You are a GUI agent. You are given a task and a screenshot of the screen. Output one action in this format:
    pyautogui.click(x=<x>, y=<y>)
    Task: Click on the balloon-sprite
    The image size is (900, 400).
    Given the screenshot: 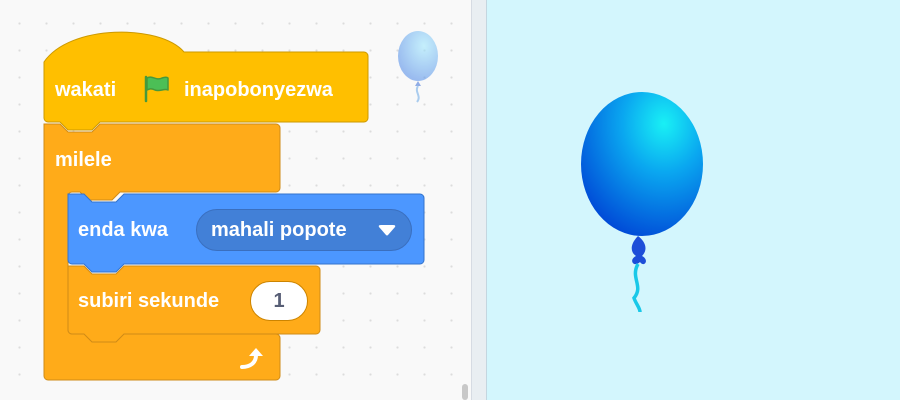 What is the action you would take?
    pyautogui.click(x=642, y=203)
    